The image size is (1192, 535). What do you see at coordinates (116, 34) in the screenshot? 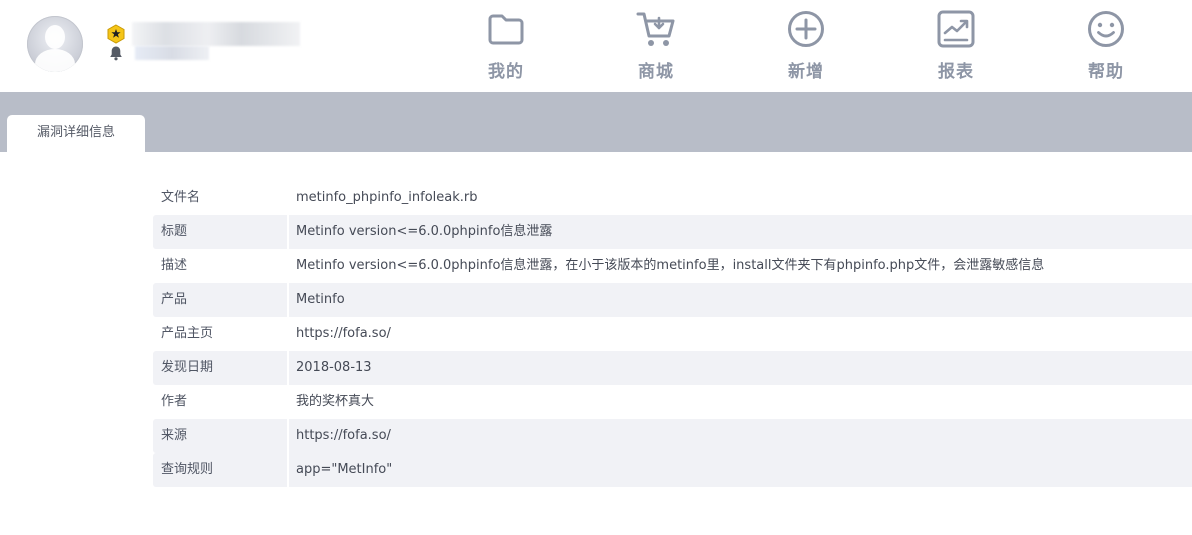
I see `vip-badge-icon` at bounding box center [116, 34].